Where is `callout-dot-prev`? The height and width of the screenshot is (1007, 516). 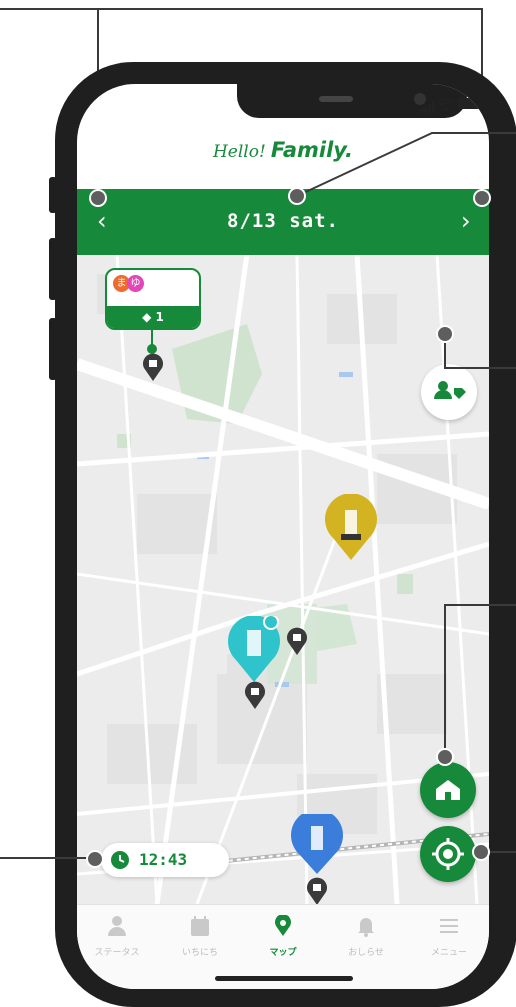
callout-dot-prev is located at coordinates (98, 198).